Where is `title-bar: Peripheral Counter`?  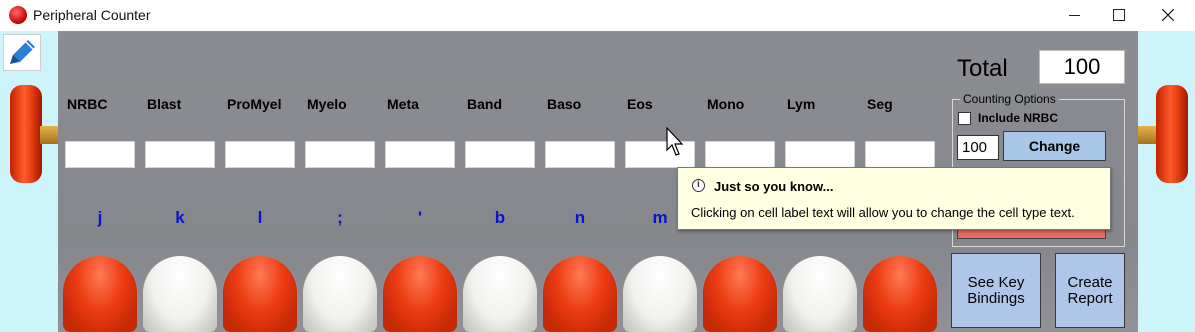
title-bar: Peripheral Counter is located at coordinates (597, 15).